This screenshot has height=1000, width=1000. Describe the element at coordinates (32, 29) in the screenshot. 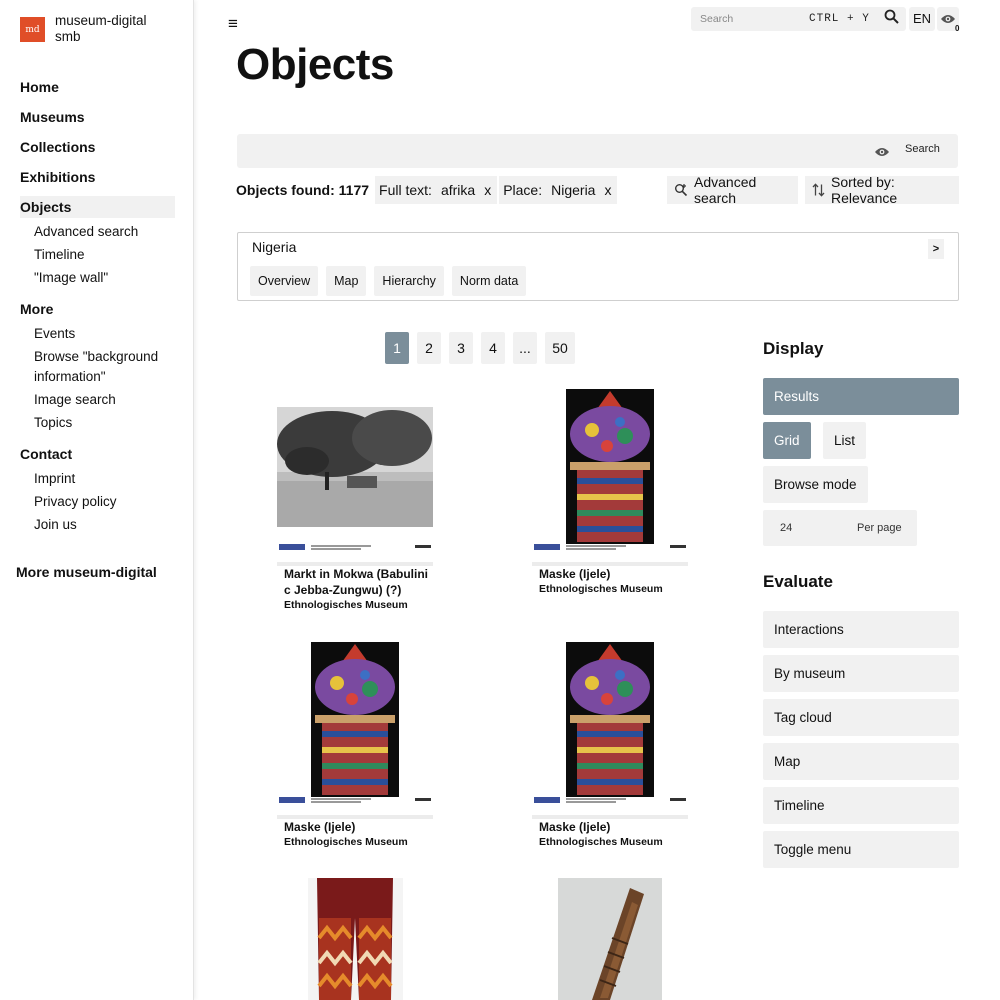

I see `brand-logo: md` at that location.